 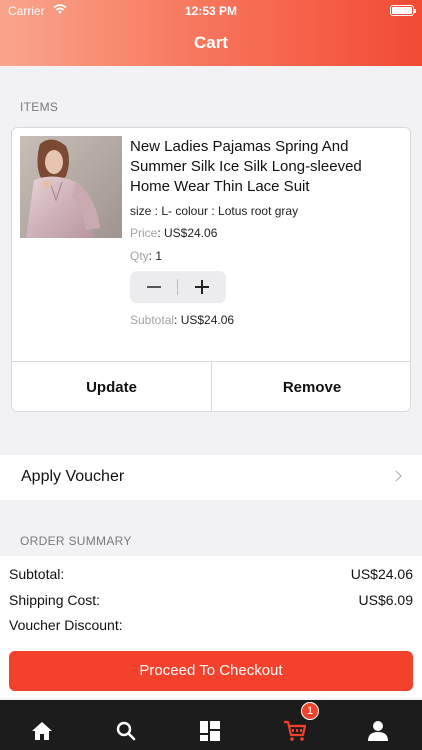 I want to click on quantity-stepper, so click(x=178, y=287).